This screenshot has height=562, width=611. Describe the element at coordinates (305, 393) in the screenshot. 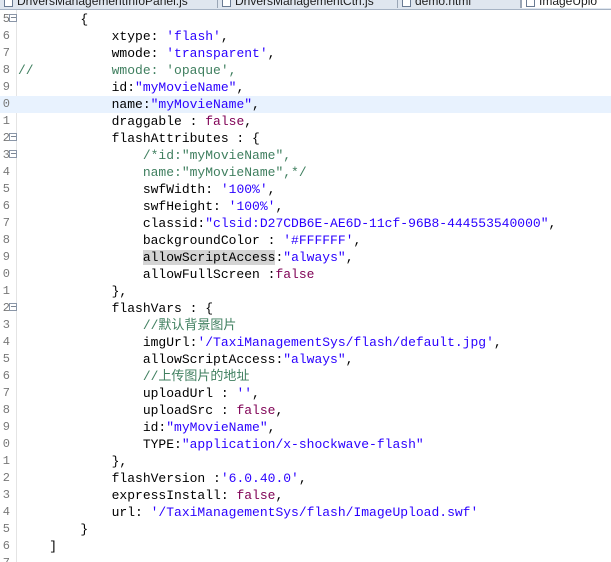

I see `code-line: 7 uploadUrl : '',` at that location.